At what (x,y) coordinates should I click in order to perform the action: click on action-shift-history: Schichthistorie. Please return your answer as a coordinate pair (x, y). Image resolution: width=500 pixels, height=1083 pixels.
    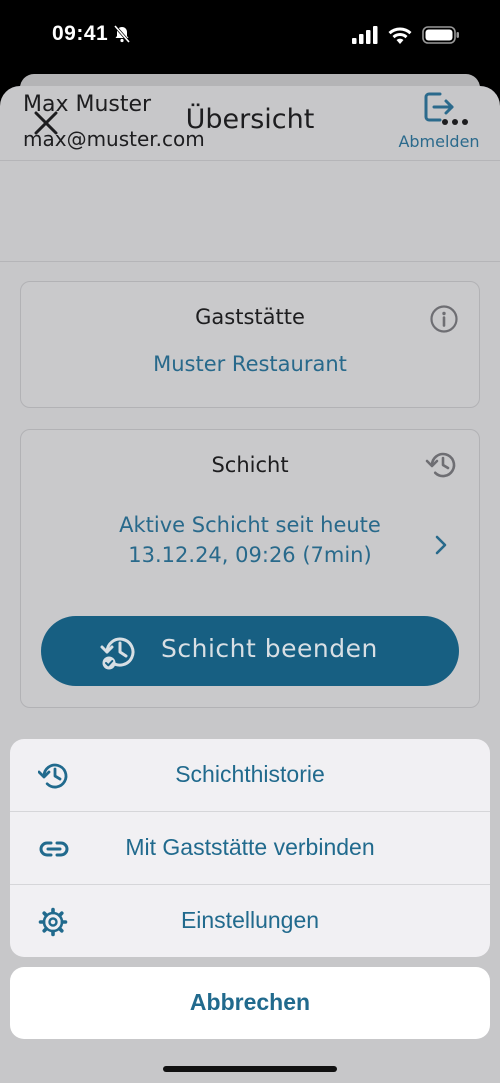
    Looking at the image, I should click on (250, 775).